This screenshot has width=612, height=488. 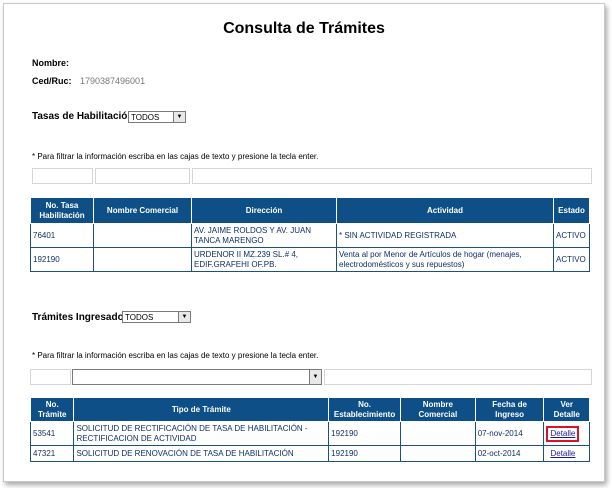 I want to click on col-header-ver-detalle: Ver Detalle, so click(x=566, y=409).